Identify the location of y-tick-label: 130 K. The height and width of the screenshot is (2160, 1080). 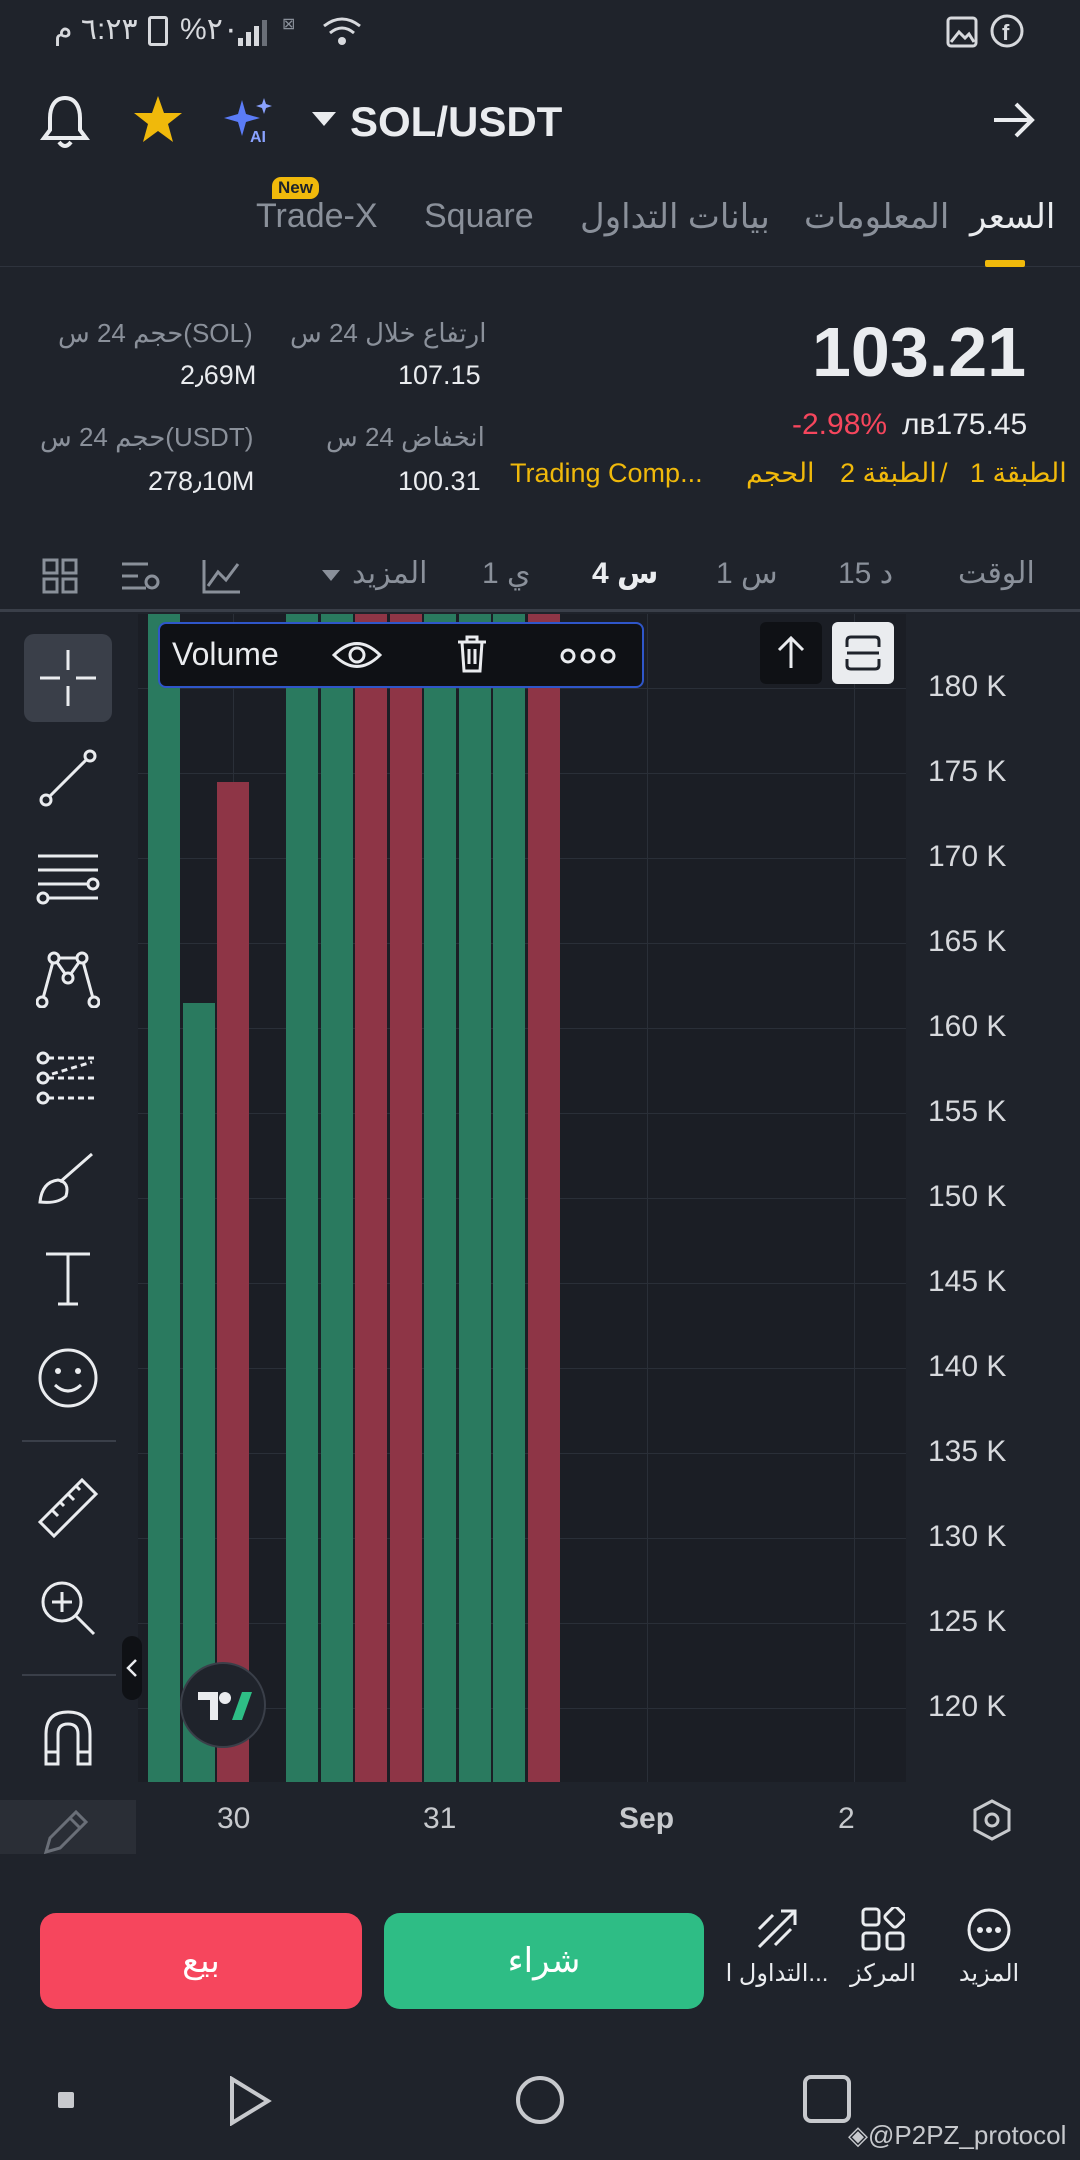
(967, 1536).